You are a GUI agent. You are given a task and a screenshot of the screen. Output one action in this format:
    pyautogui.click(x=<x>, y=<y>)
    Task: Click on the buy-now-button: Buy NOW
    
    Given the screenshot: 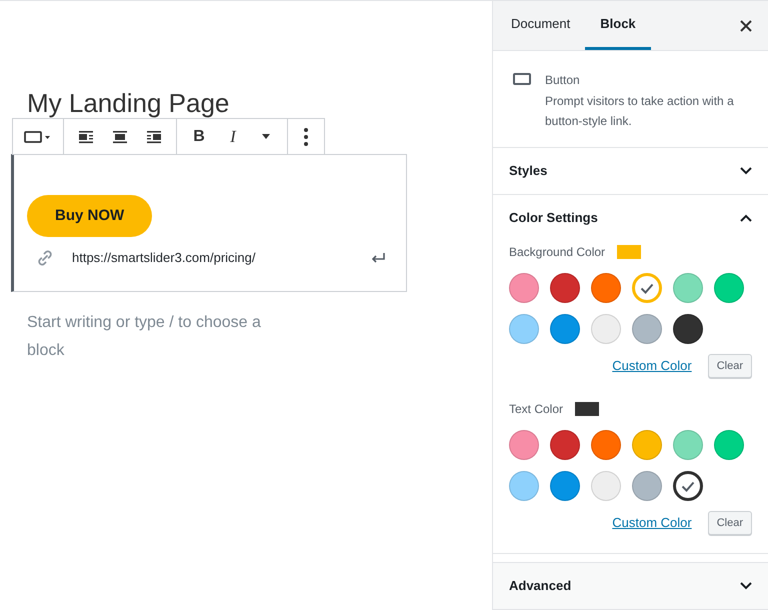 What is the action you would take?
    pyautogui.click(x=89, y=216)
    